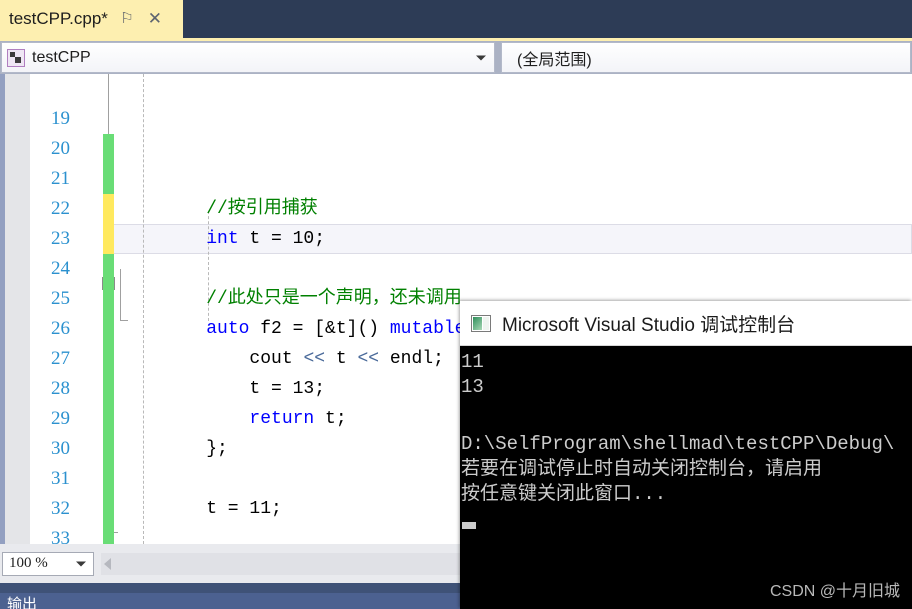 This screenshot has height=609, width=912. What do you see at coordinates (17, 309) in the screenshot?
I see `breakpoint-margin` at bounding box center [17, 309].